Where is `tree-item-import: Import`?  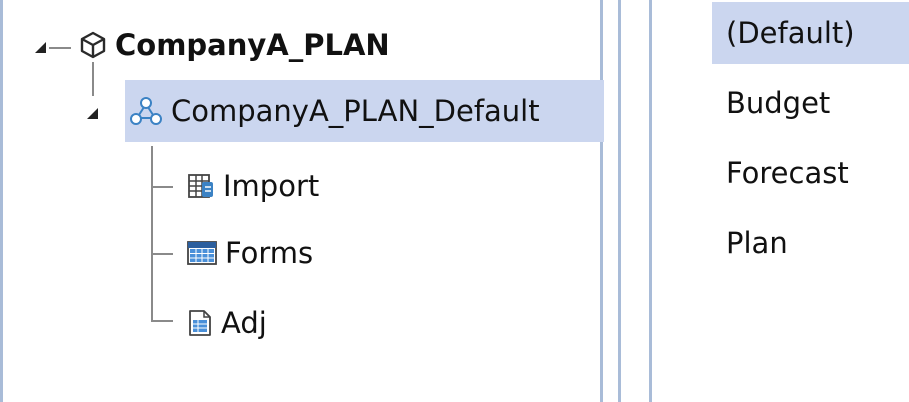 tree-item-import: Import is located at coordinates (253, 186).